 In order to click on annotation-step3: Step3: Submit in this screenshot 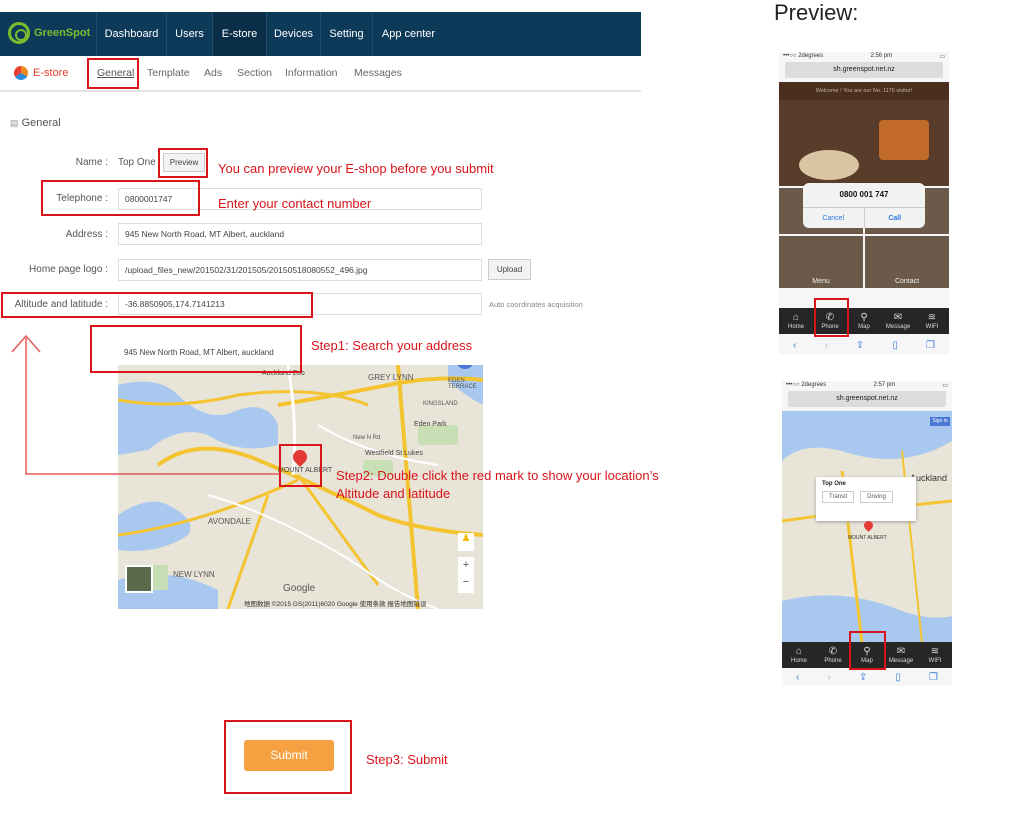, I will do `click(407, 759)`.